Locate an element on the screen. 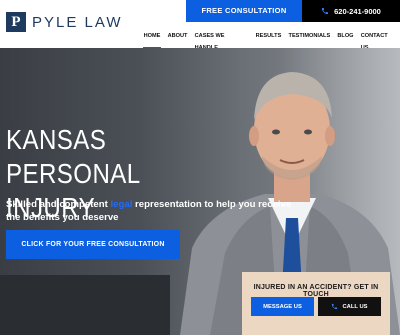 This screenshot has width=400, height=335. top-cta-bar: FREE CONSULTATION 620-241-9000 is located at coordinates (293, 11).